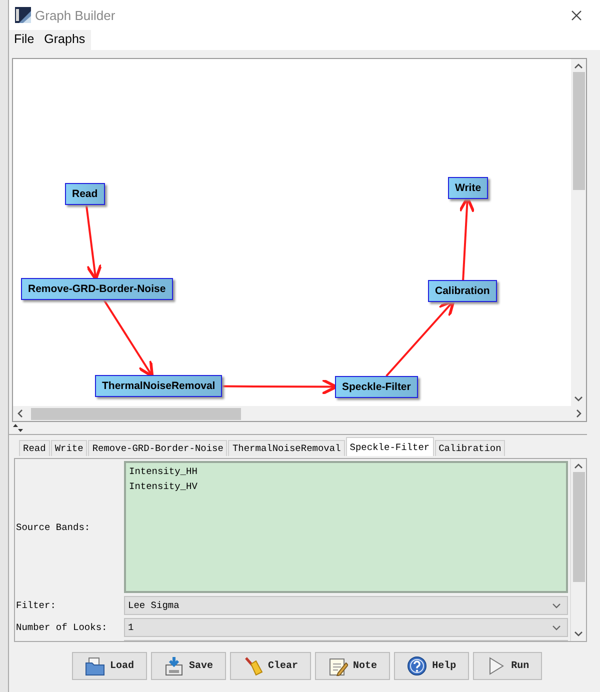 This screenshot has width=600, height=692. Describe the element at coordinates (376, 387) in the screenshot. I see `graph-node: Speckle-Filter` at that location.